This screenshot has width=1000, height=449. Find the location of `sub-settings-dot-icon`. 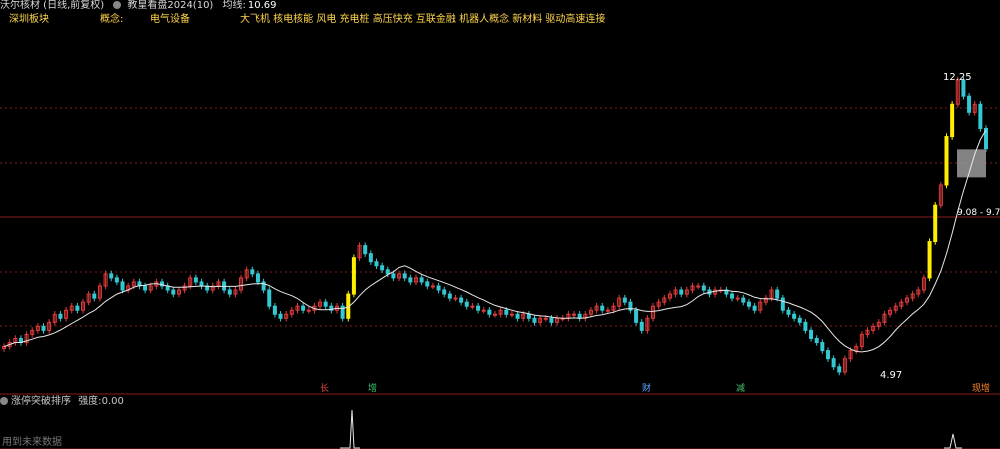

sub-settings-dot-icon is located at coordinates (4, 401).